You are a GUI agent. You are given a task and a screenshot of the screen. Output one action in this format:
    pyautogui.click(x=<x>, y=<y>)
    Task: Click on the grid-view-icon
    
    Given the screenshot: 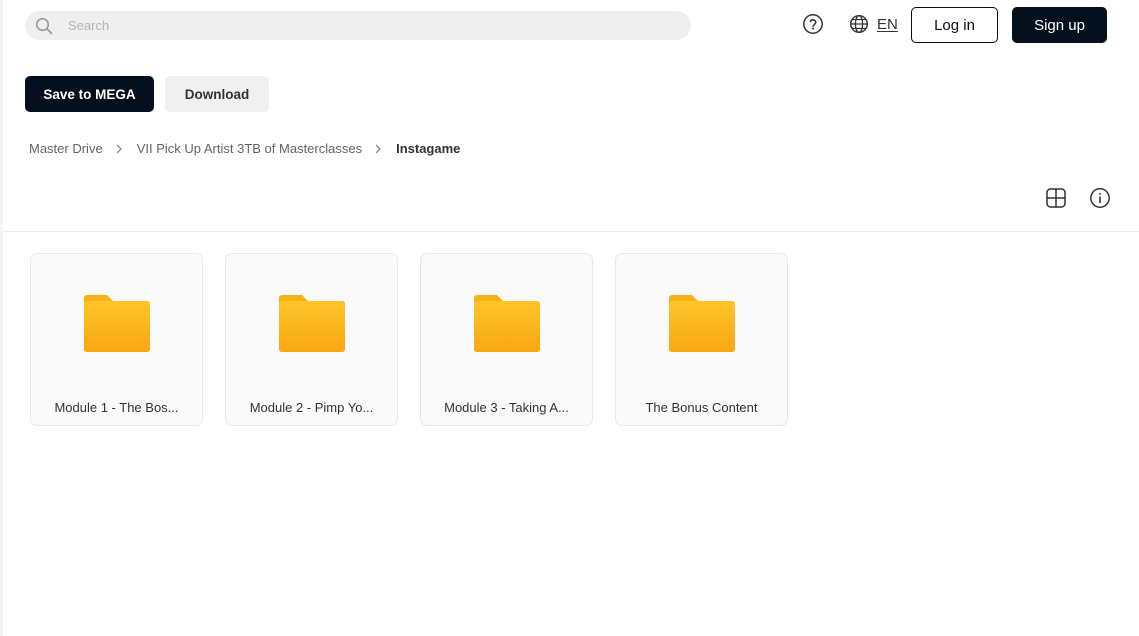 What is the action you would take?
    pyautogui.click(x=1056, y=198)
    